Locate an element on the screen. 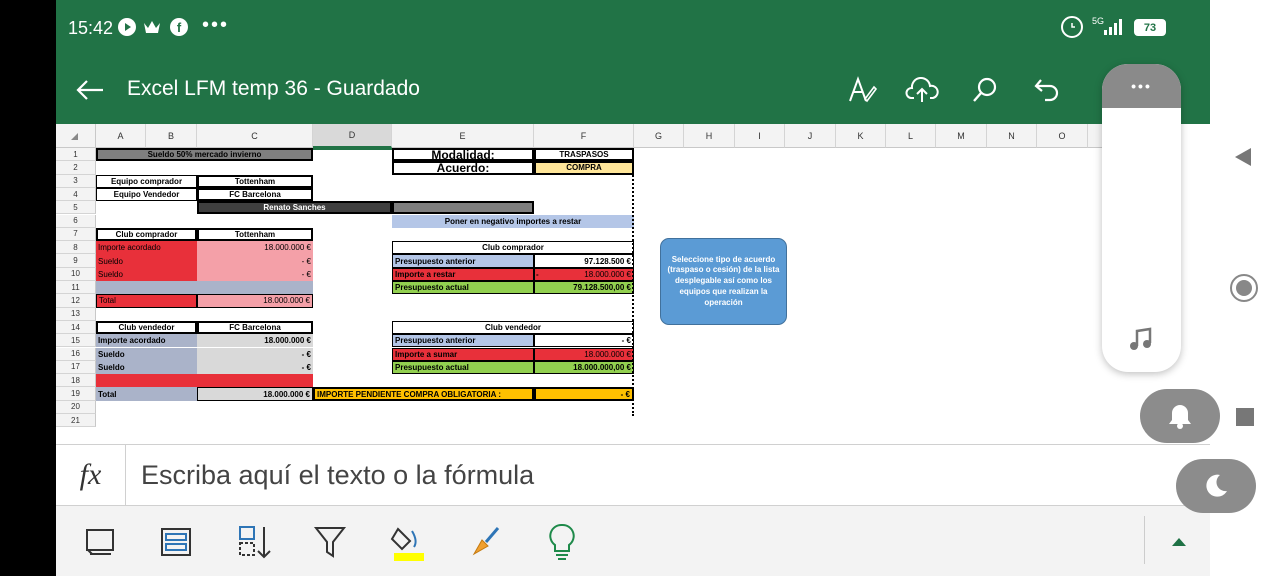  column-header: E is located at coordinates (463, 136).